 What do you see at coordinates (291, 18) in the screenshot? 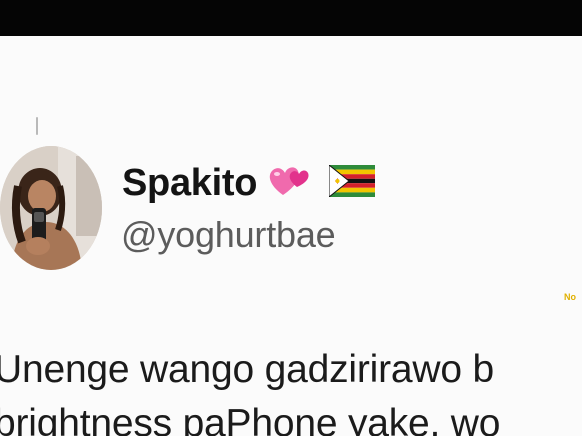
I see `top-black-bar` at bounding box center [291, 18].